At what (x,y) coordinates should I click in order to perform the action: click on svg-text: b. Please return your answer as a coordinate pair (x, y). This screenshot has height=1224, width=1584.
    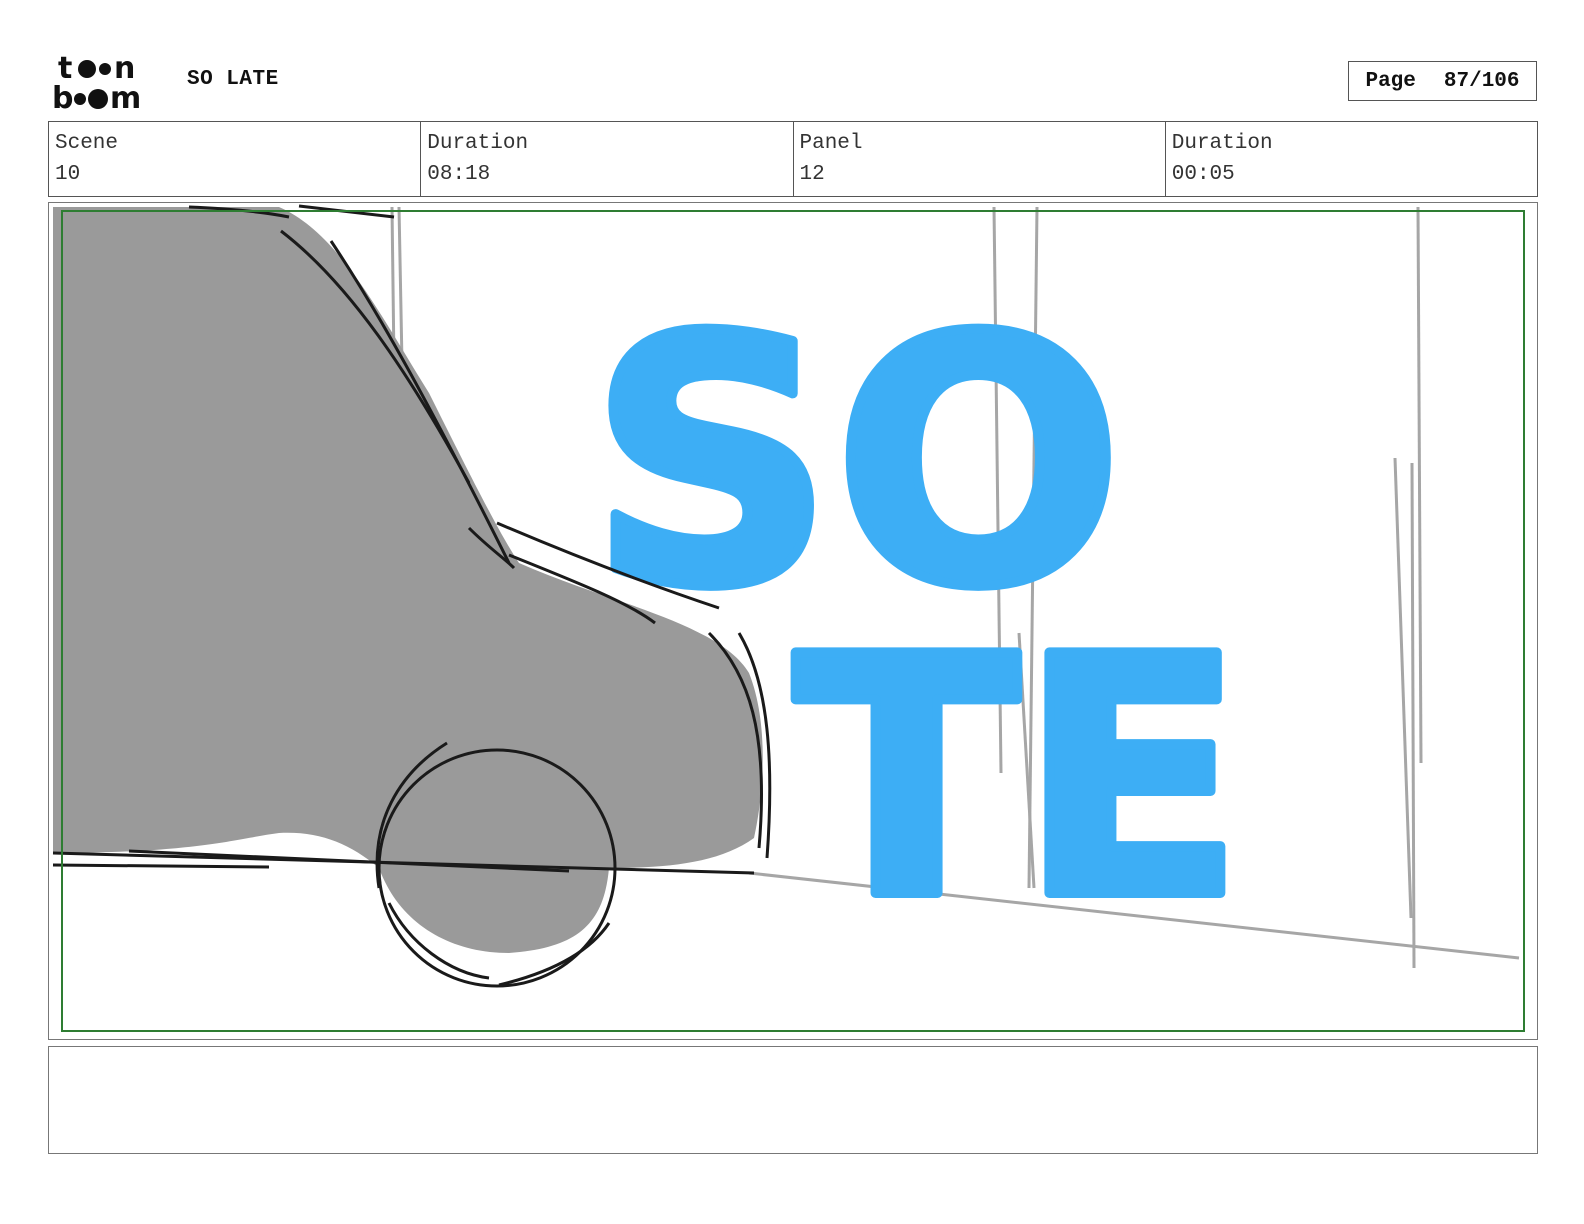
    Looking at the image, I should click on (62, 96).